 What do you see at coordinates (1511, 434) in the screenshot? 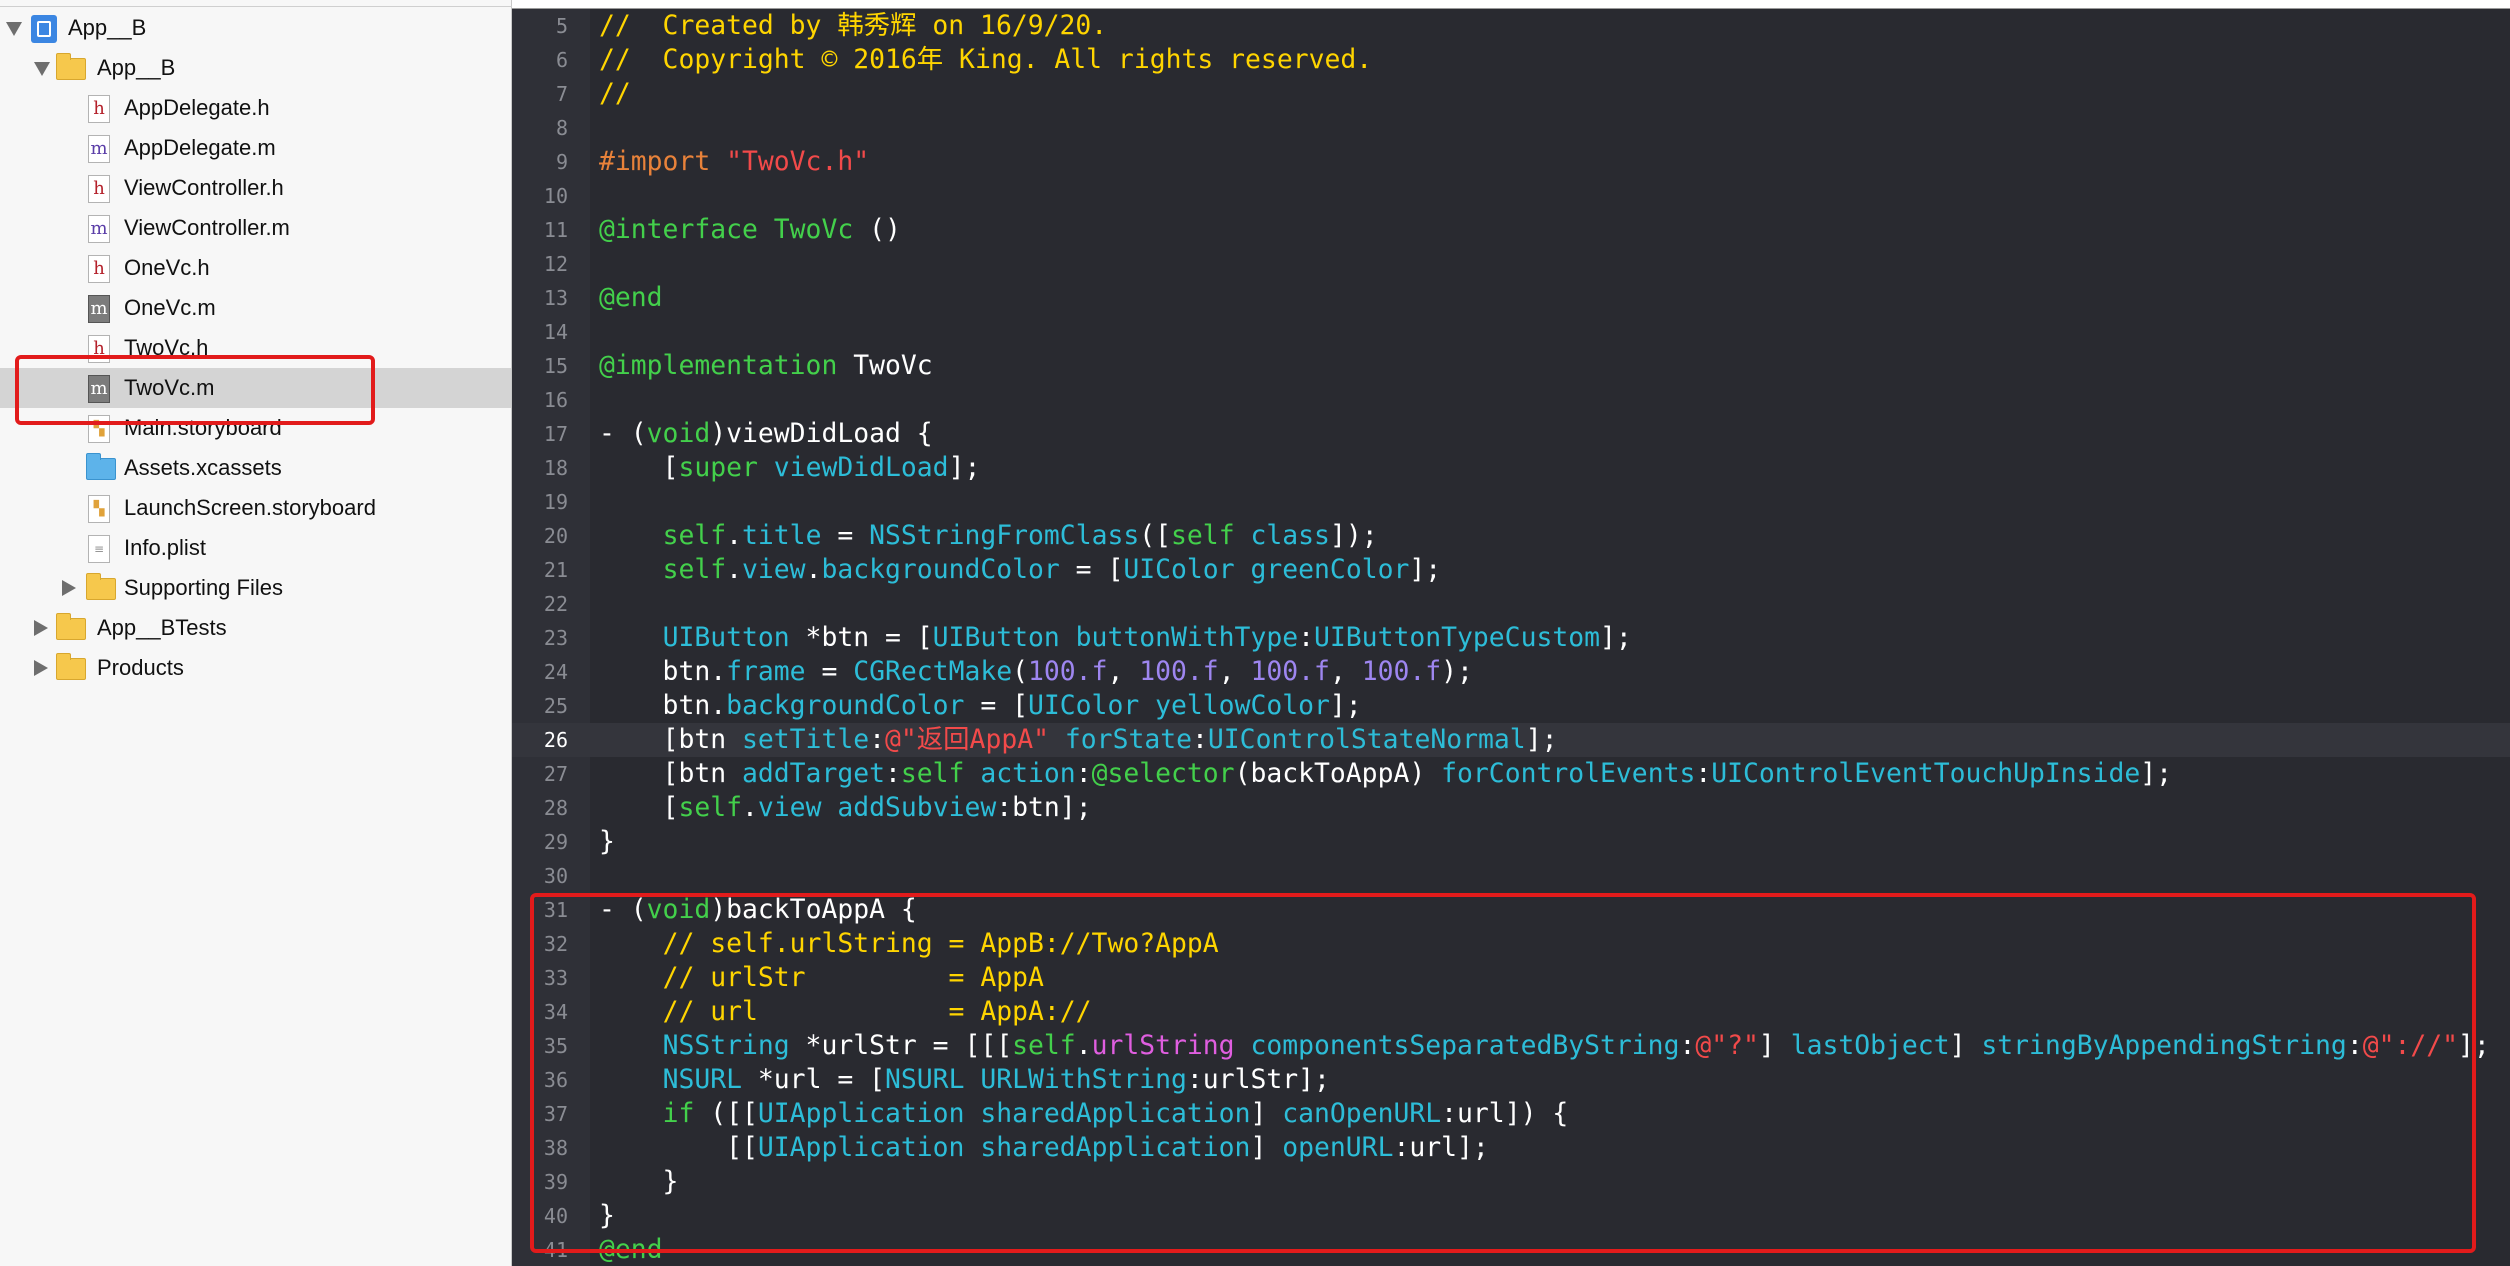
I see `code-line: 17 - (void)viewDidLoad {` at bounding box center [1511, 434].